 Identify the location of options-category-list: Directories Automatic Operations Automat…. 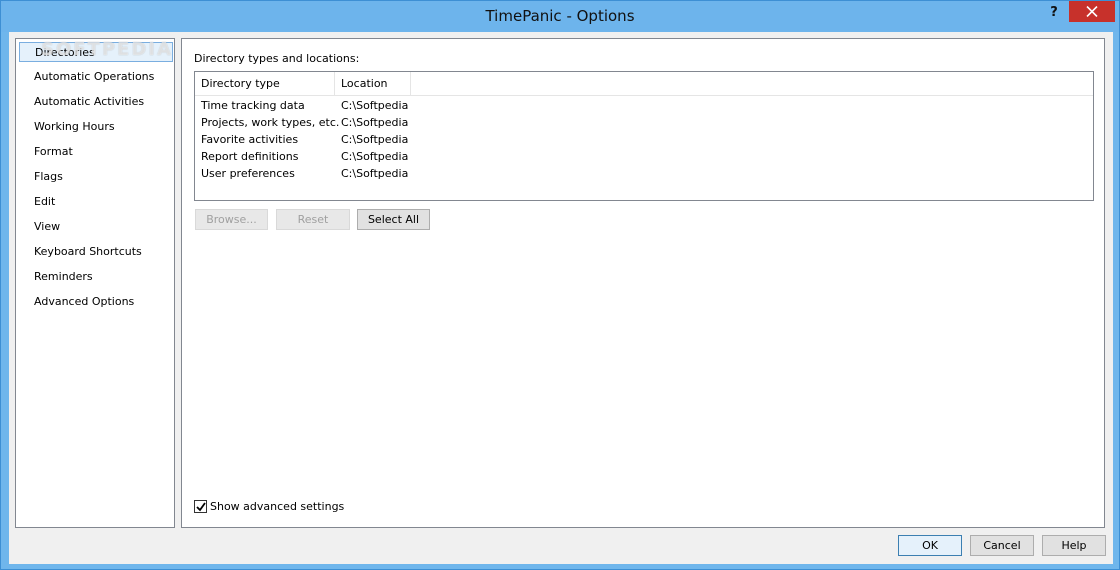
(95, 283).